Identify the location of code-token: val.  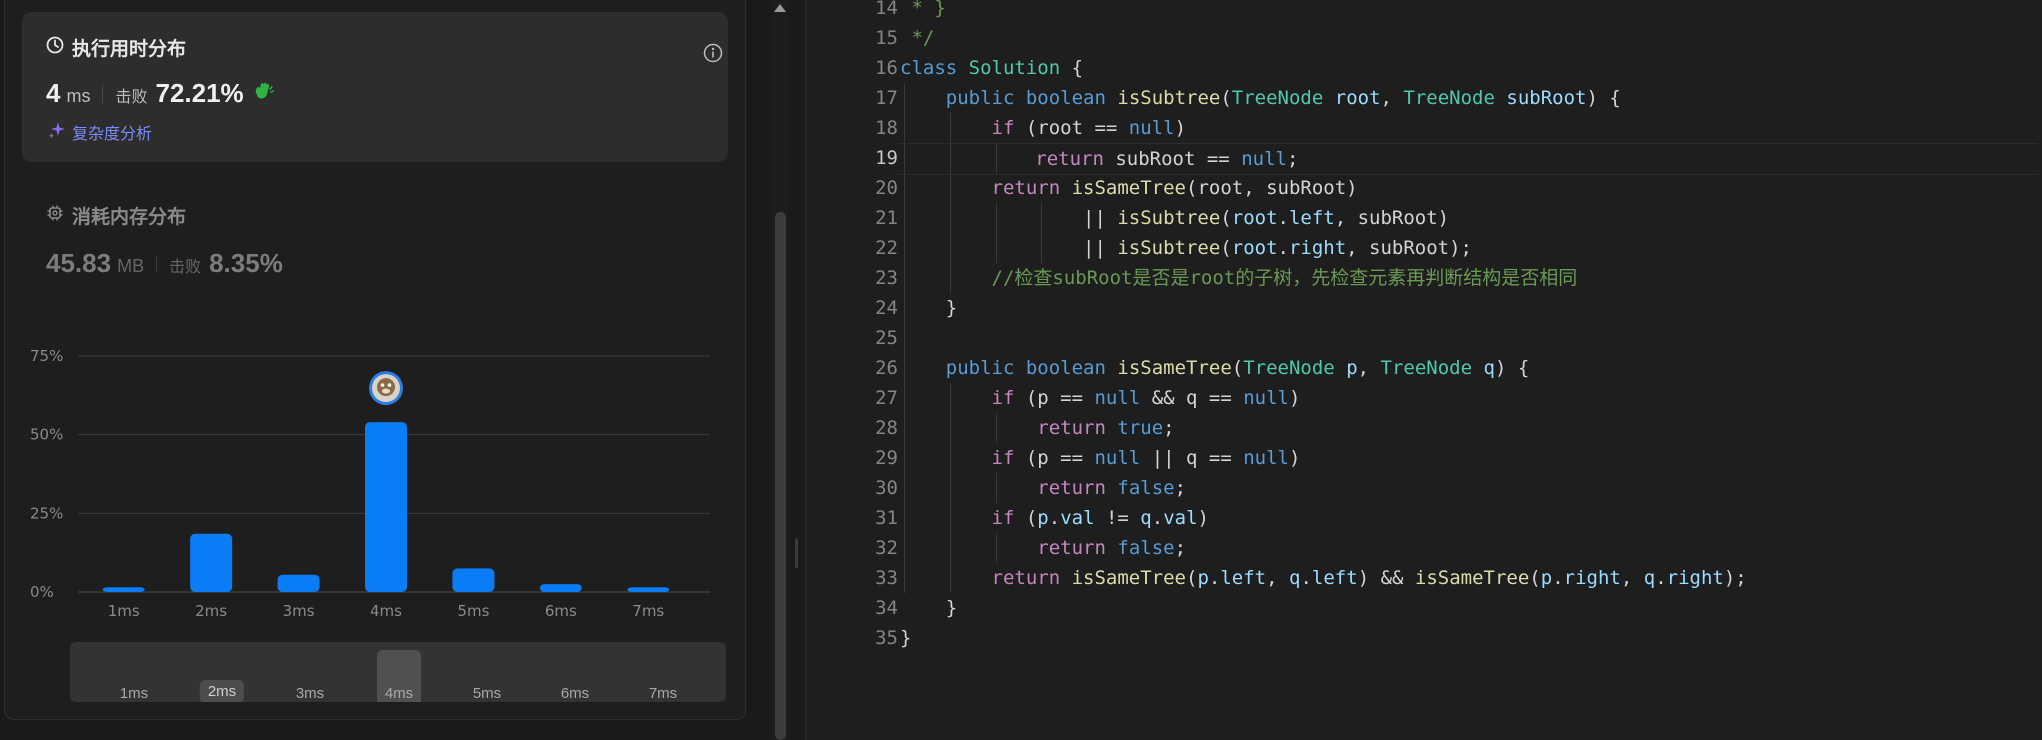
(1077, 518).